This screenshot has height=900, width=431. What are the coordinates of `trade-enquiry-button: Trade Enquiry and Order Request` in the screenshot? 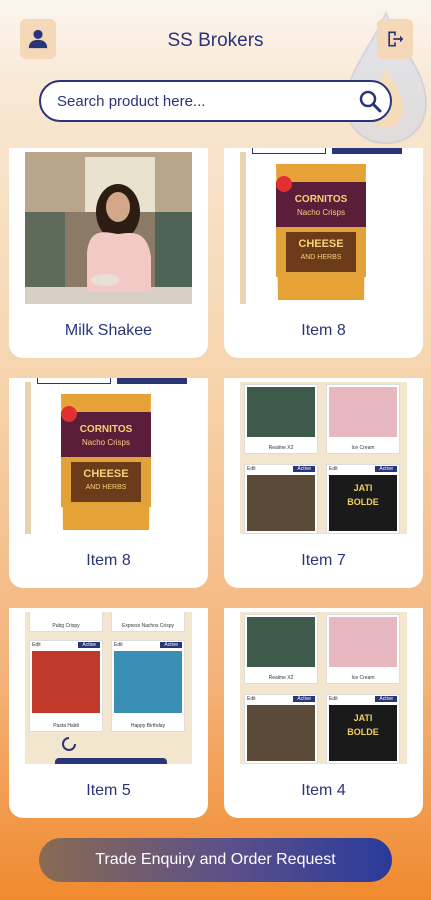 It's located at (215, 860).